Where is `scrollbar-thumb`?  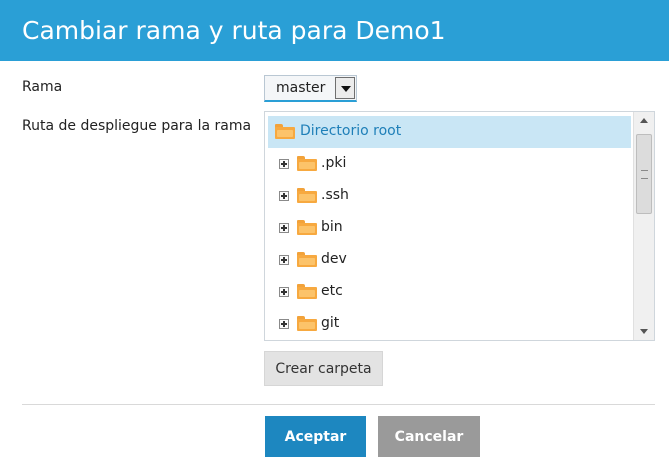
scrollbar-thumb is located at coordinates (644, 174).